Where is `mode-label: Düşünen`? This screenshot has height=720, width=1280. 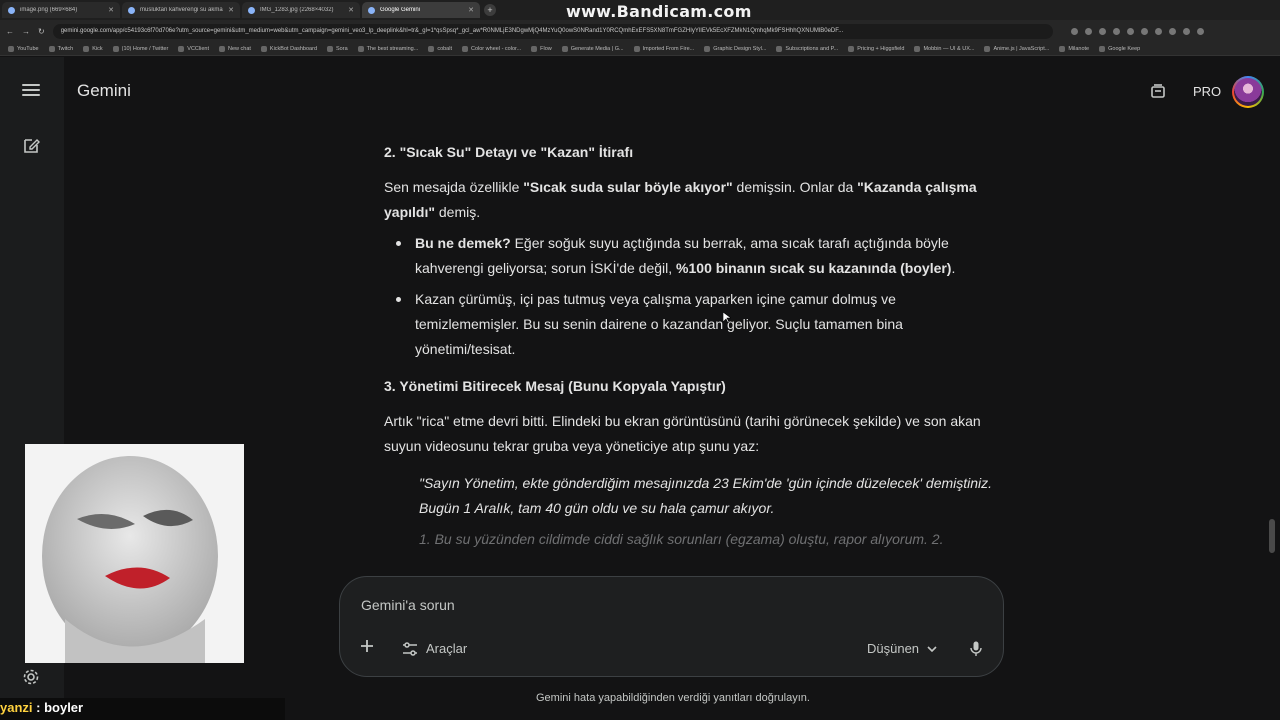 mode-label: Düşünen is located at coordinates (893, 648).